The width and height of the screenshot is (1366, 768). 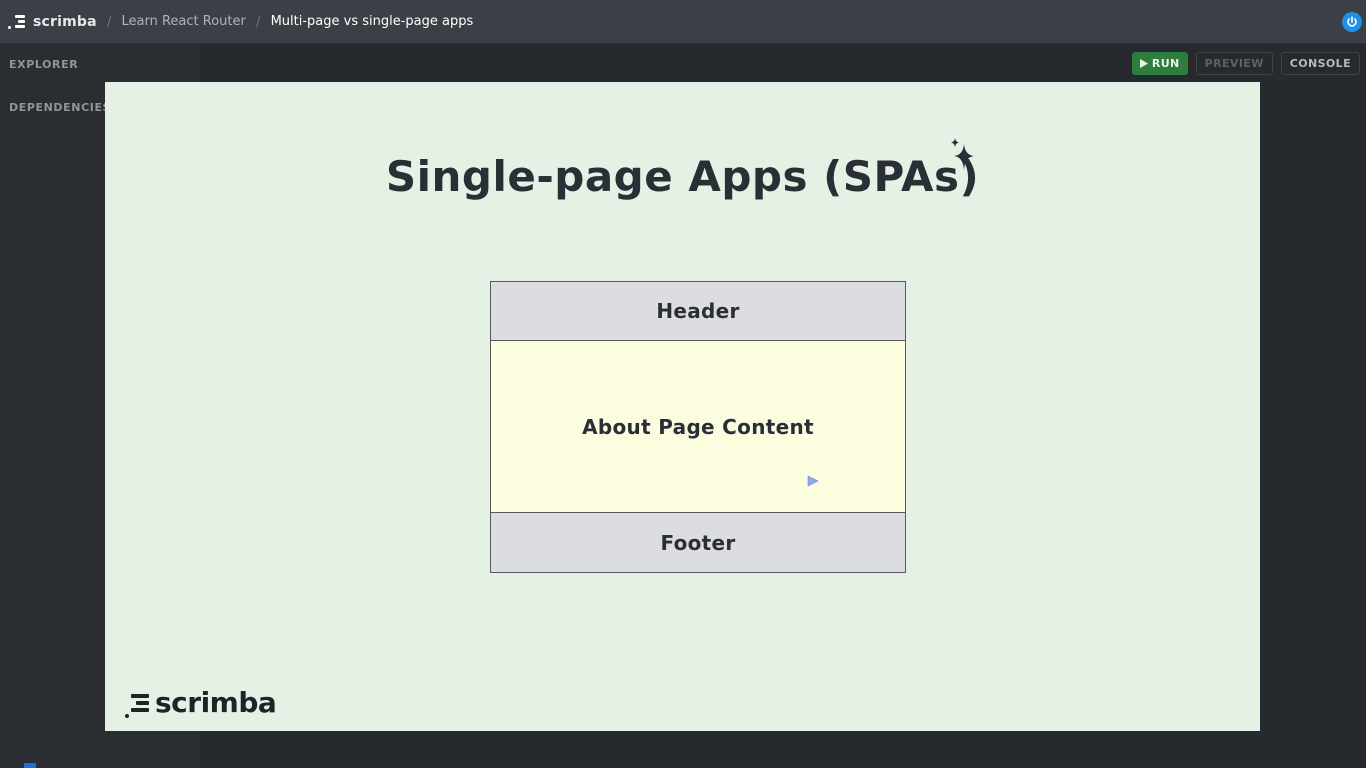 I want to click on slide-logo-text: scrimba, so click(x=216, y=702).